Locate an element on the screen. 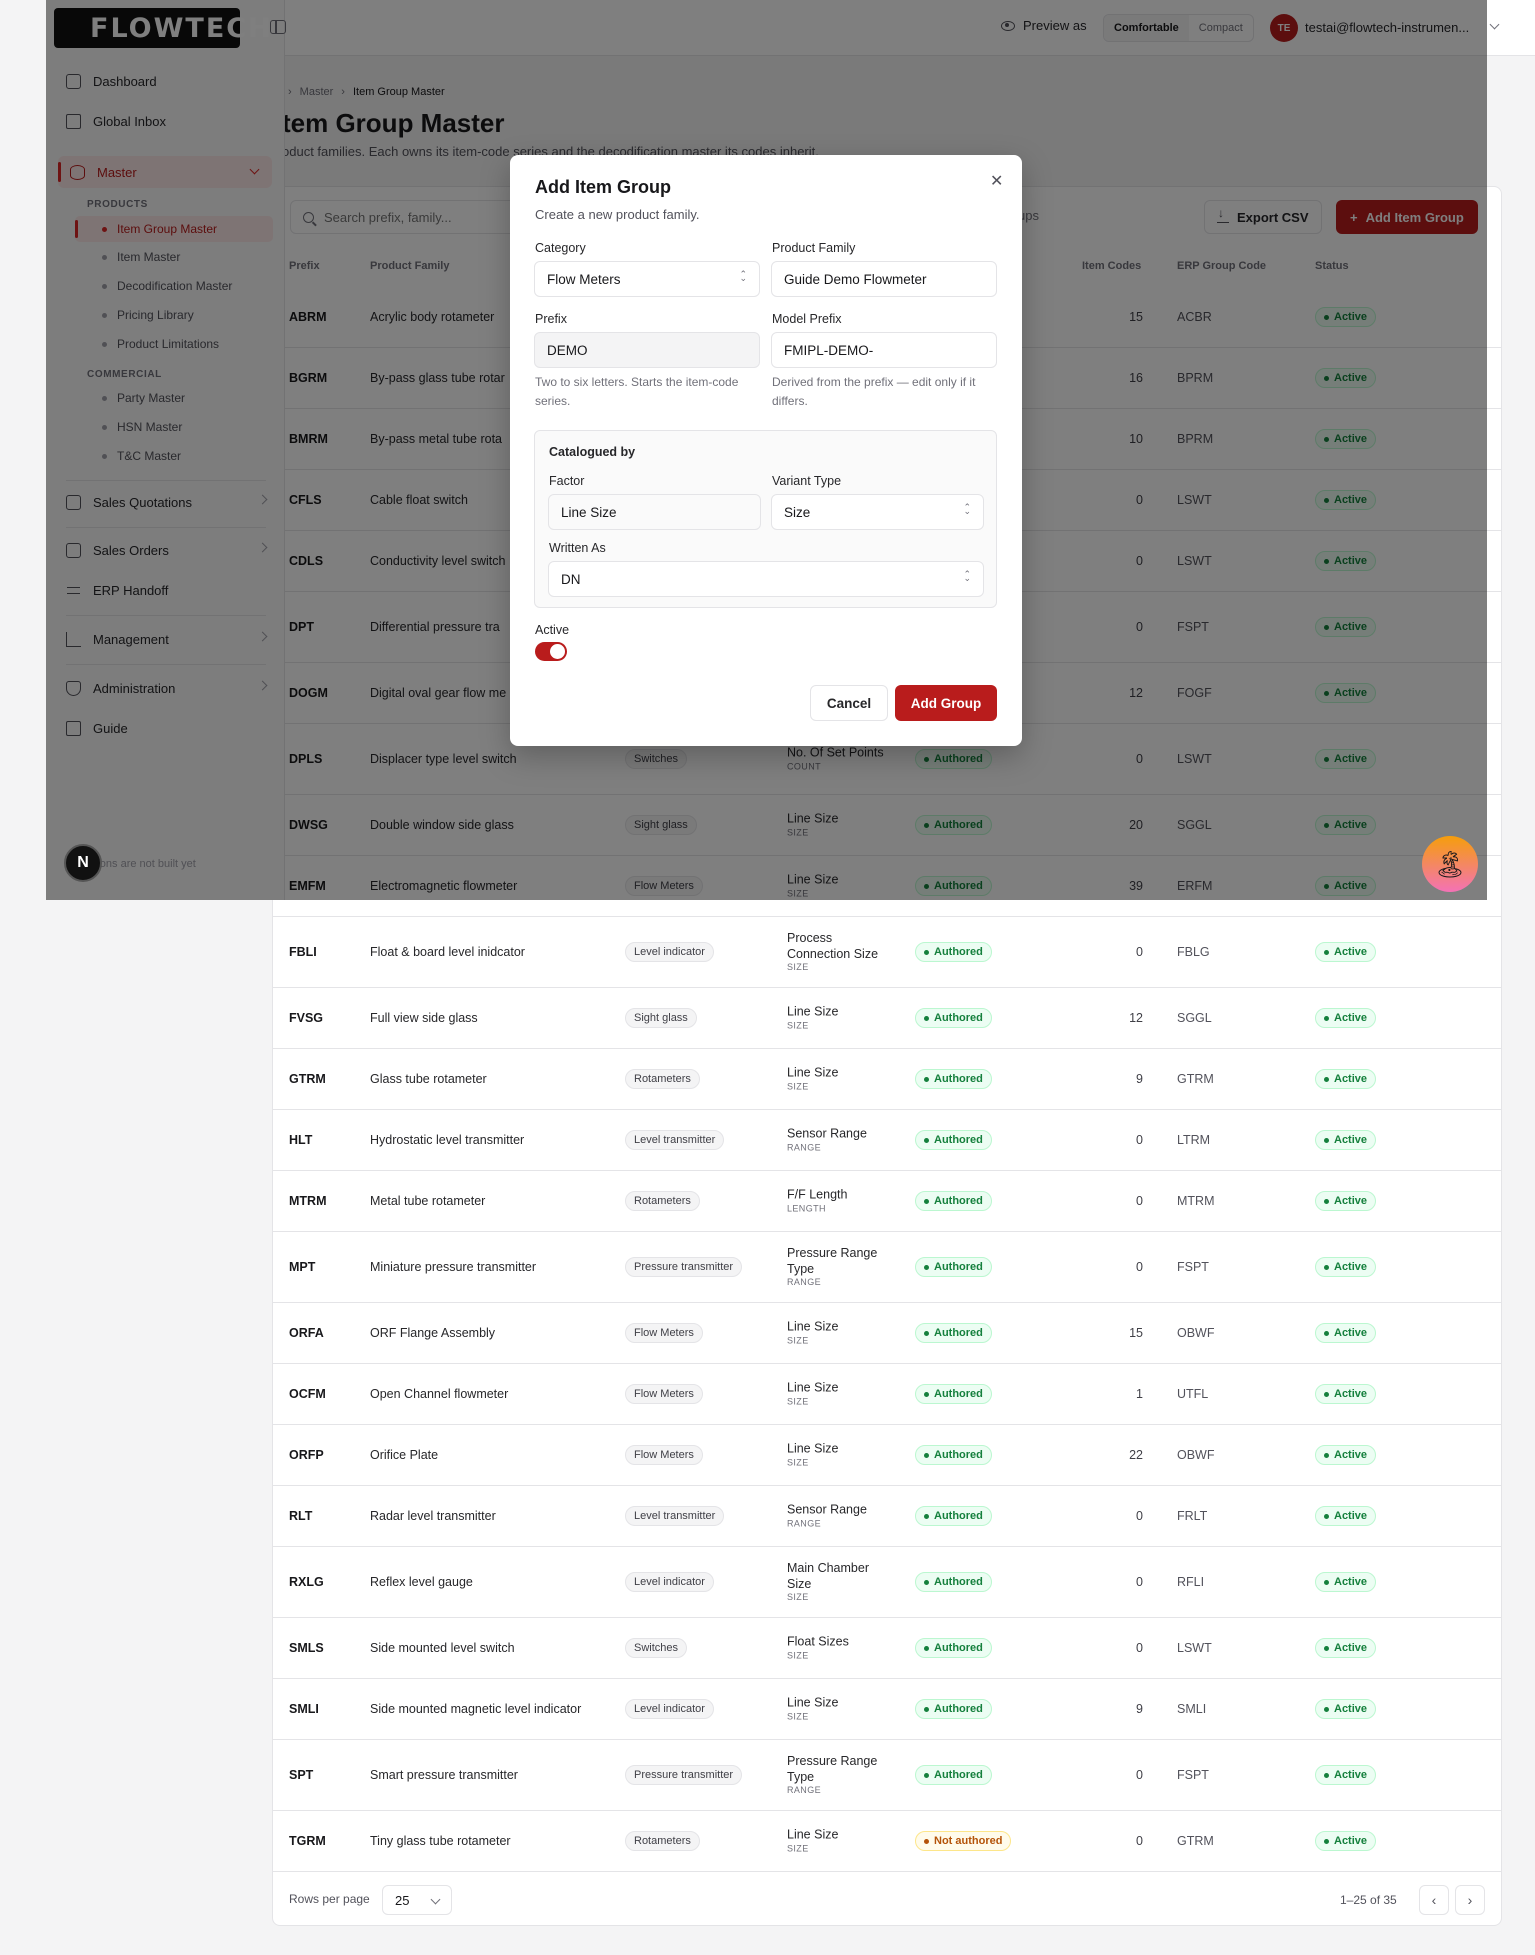  next-page-button: › is located at coordinates (1470, 1900).